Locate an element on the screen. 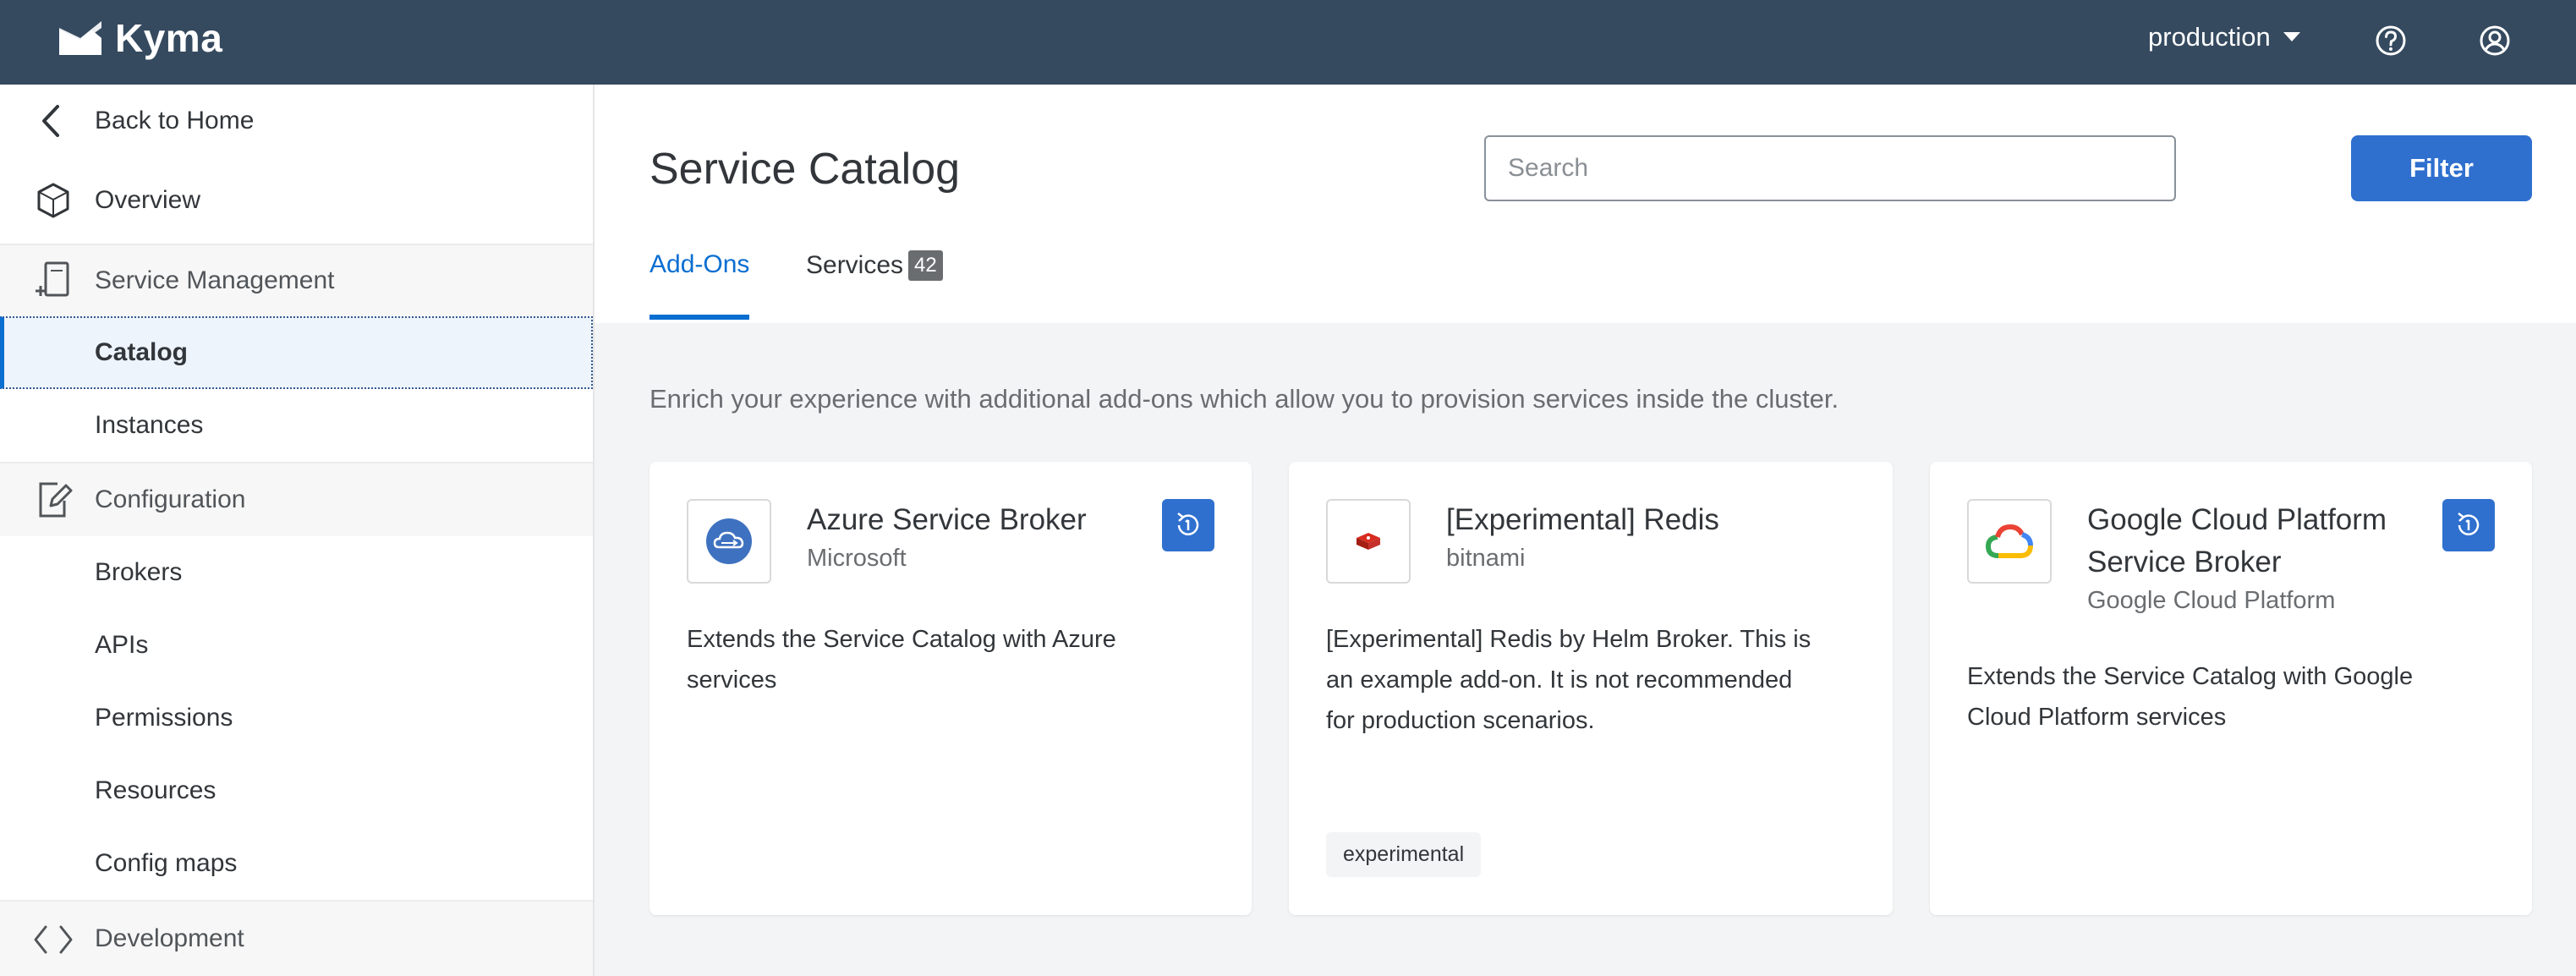 Image resolution: width=2576 pixels, height=976 pixels. brand: Kyma is located at coordinates (139, 38).